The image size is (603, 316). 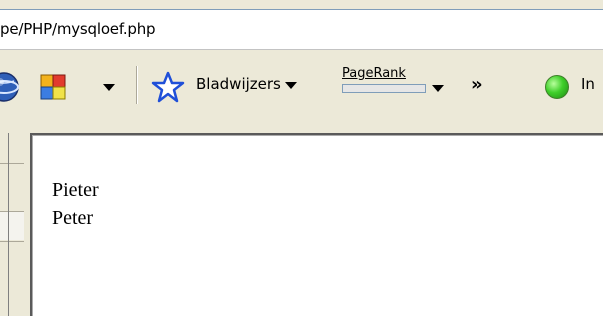 What do you see at coordinates (53, 87) in the screenshot?
I see `extension-blocks-icon` at bounding box center [53, 87].